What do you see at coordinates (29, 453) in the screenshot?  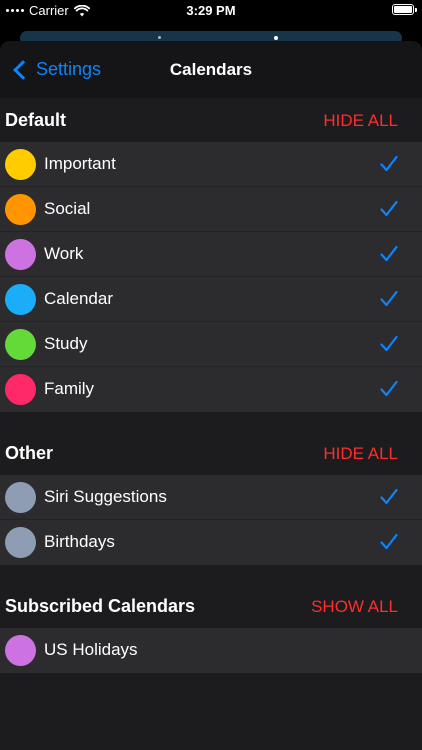 I see `section-title: Other` at bounding box center [29, 453].